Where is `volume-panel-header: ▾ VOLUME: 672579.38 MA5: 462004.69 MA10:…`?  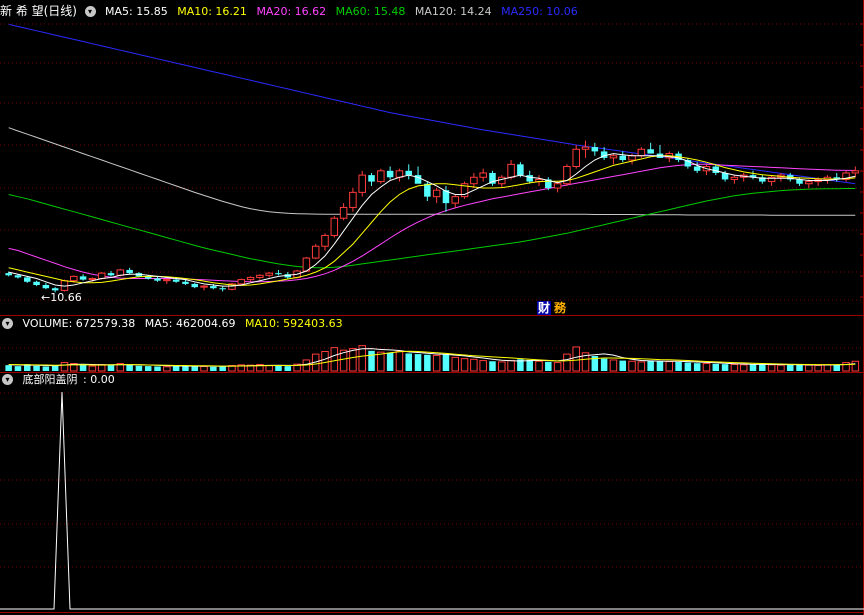
volume-panel-header: ▾ VOLUME: 672579.38 MA5: 462004.69 MA10:… is located at coordinates (174, 324).